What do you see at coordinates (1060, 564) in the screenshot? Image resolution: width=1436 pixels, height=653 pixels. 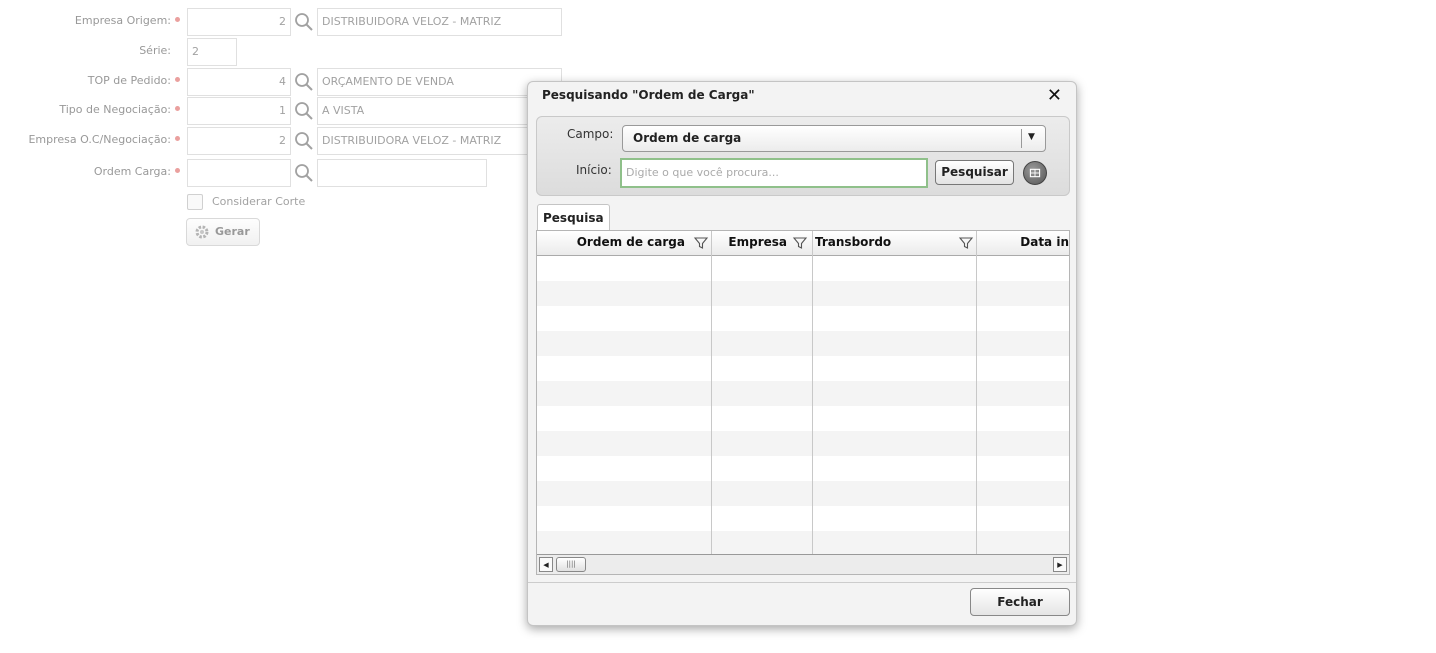 I see `scroll-right-icon: ▶` at bounding box center [1060, 564].